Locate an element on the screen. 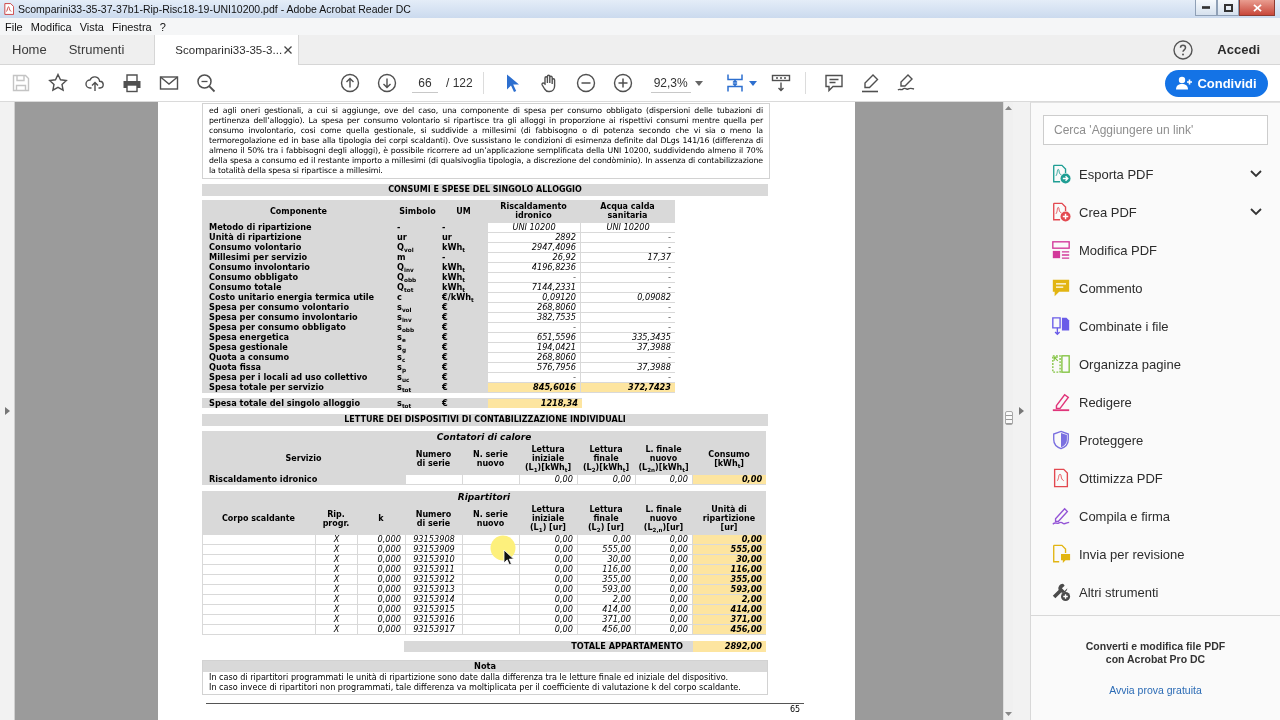 The height and width of the screenshot is (720, 1280). wrench-plus-icon is located at coordinates (1061, 592).